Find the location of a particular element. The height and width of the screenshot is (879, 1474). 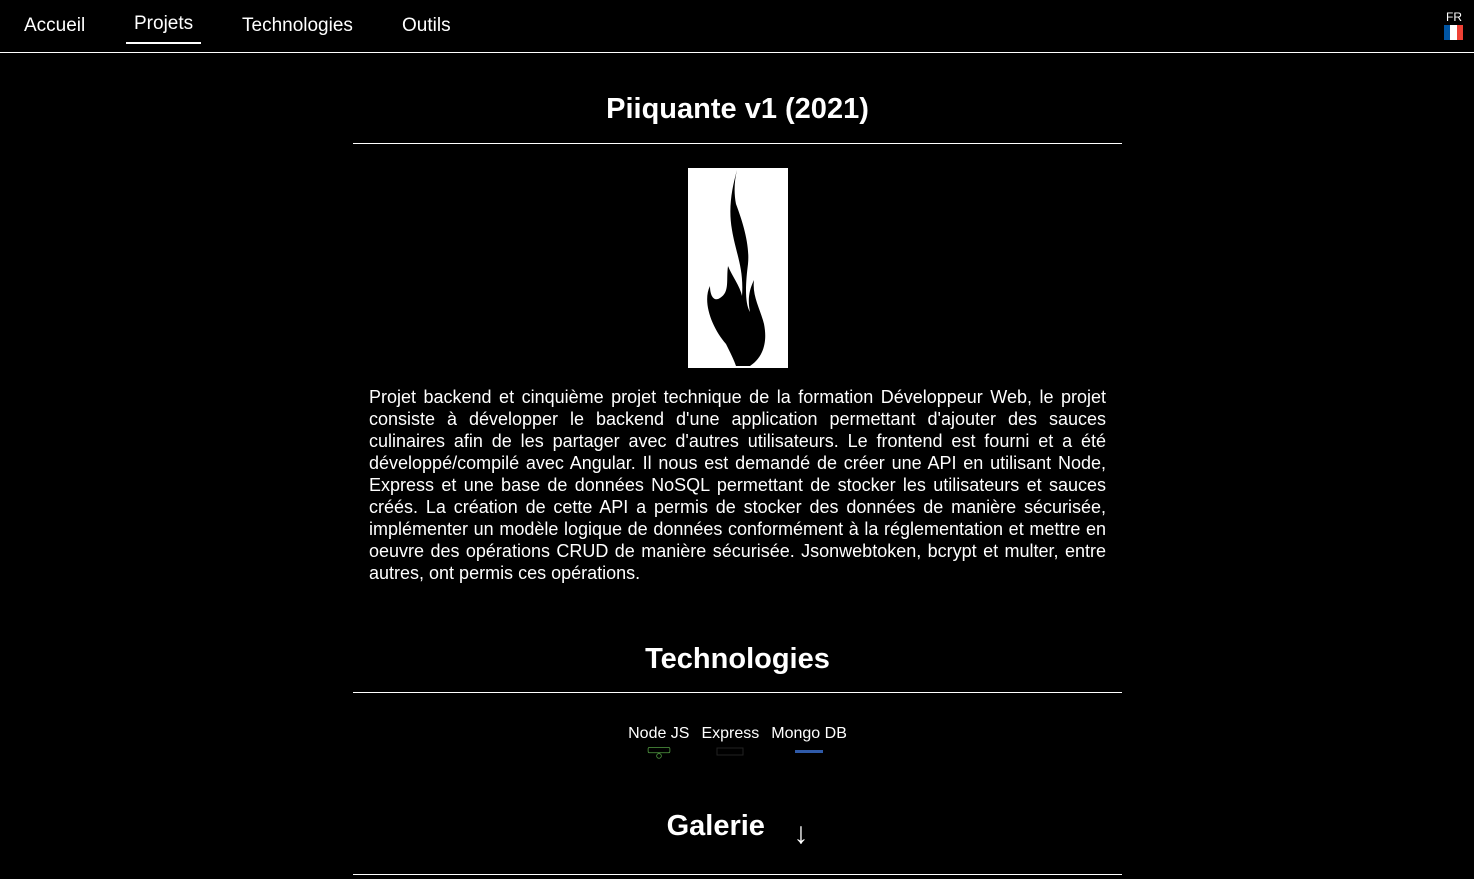

arrow-down-icon: ↓ is located at coordinates (800, 834).